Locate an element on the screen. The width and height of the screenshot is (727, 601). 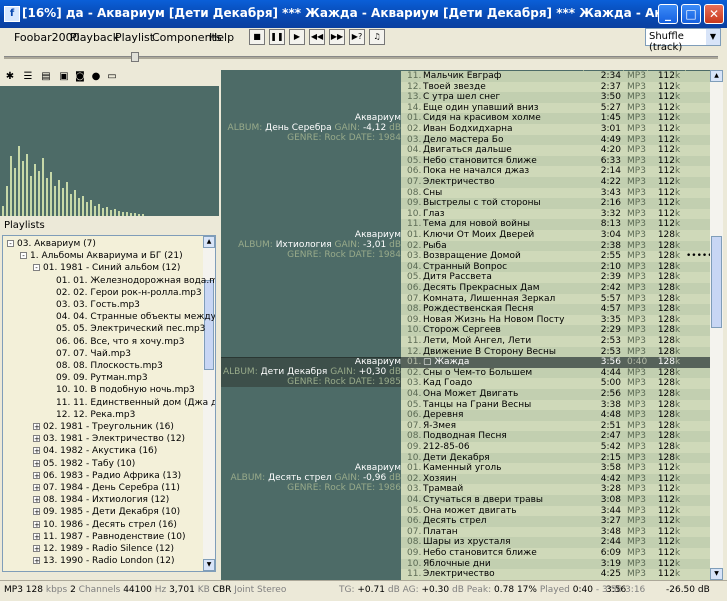
playlist-row: 11. Электричество 4:25 MP3 112 k is located at coordinates (555, 574).